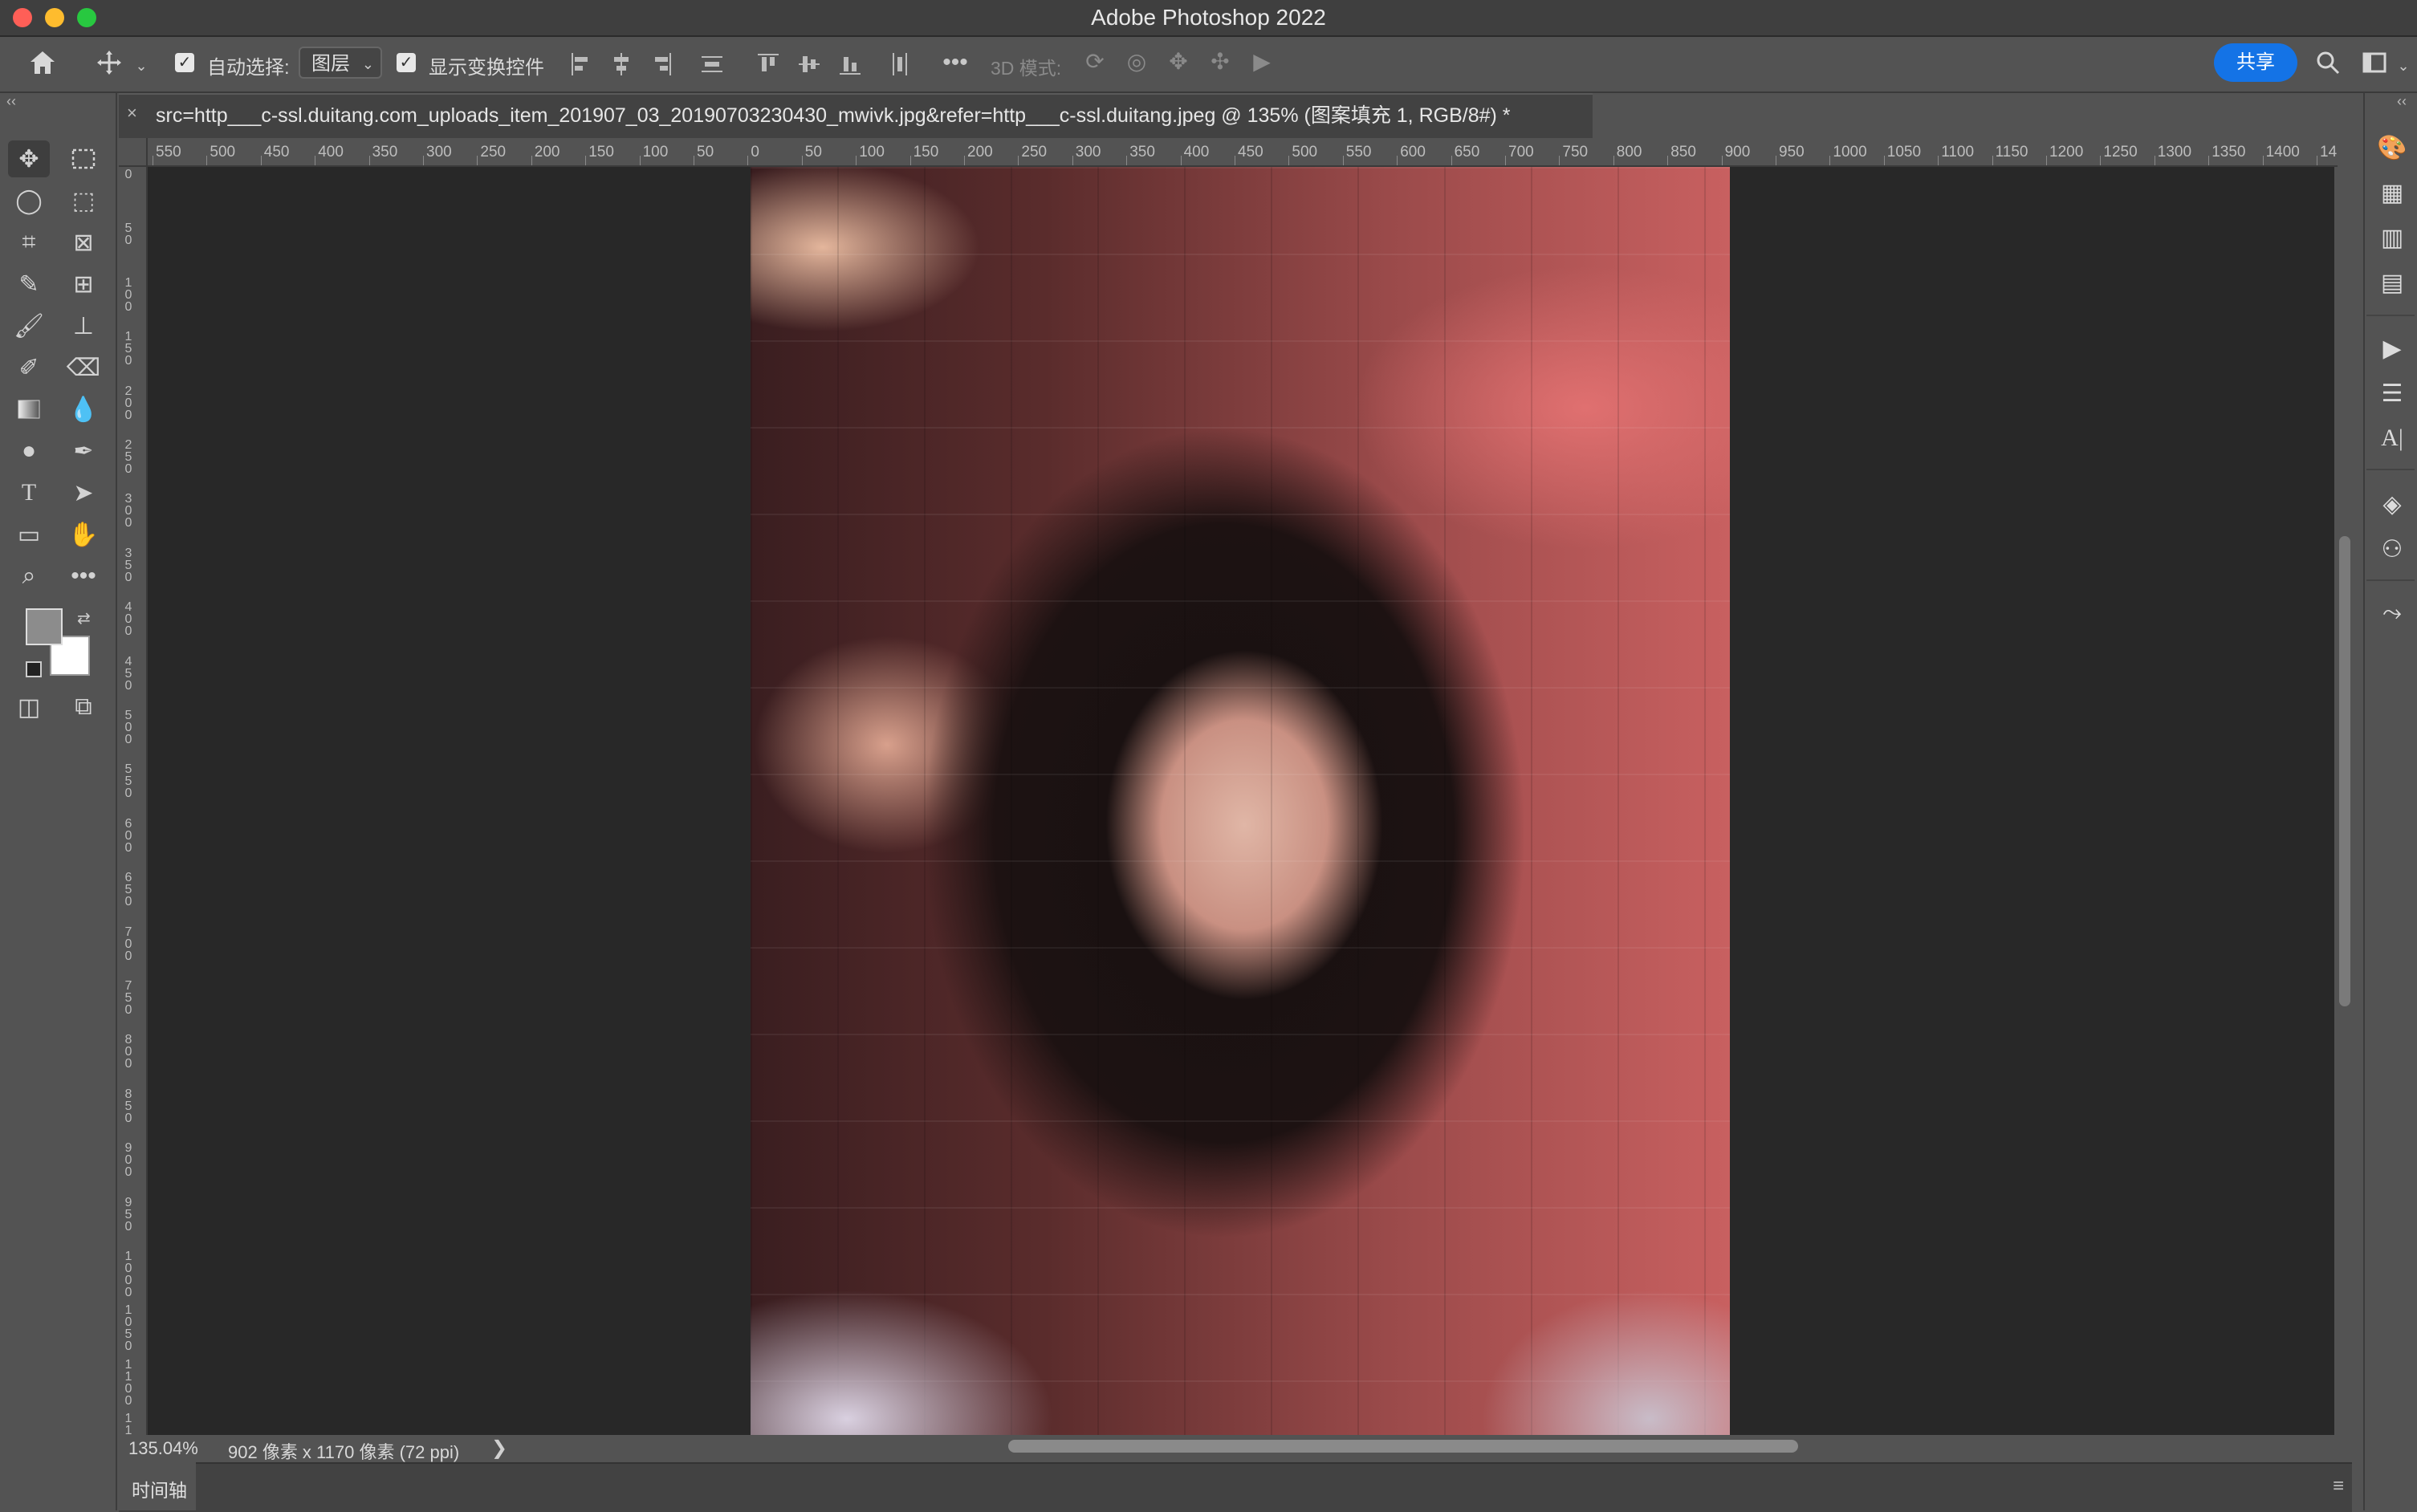  What do you see at coordinates (980, 152) in the screenshot?
I see `ruler-label: 200` at bounding box center [980, 152].